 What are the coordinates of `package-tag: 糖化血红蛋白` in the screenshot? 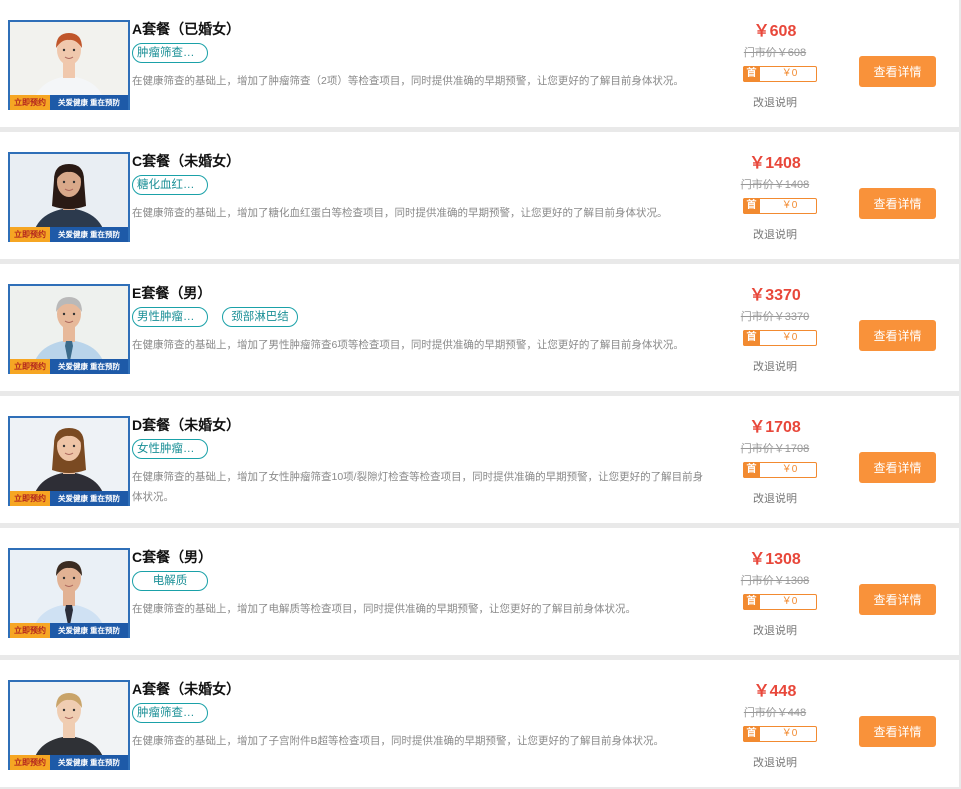 It's located at (170, 185).